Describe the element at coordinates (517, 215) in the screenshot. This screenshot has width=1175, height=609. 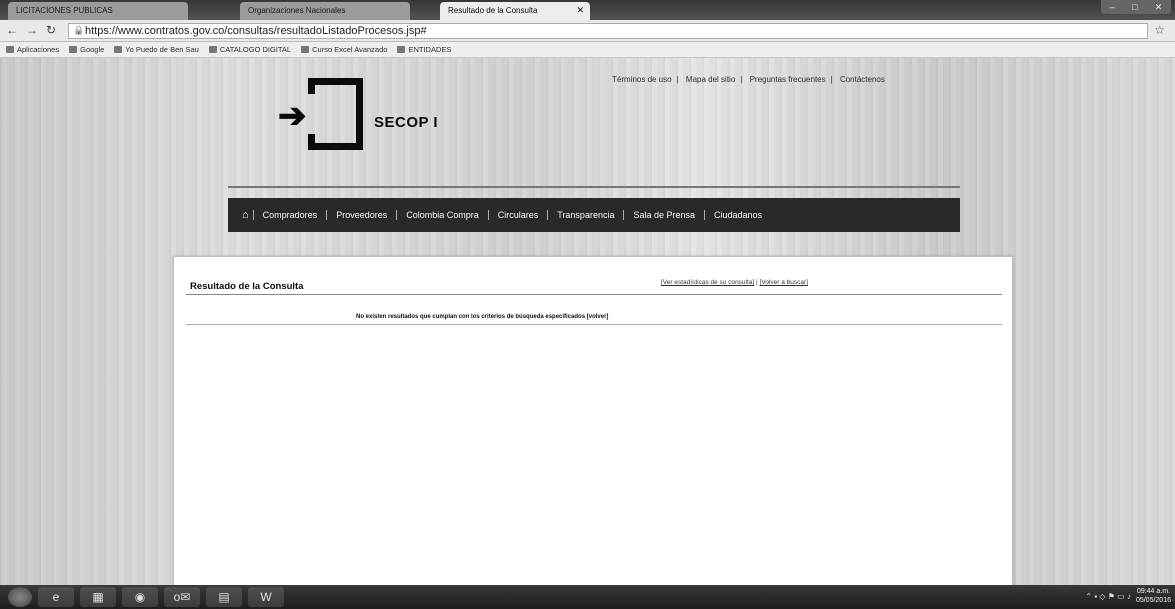
I see `nav-circulares: Circulares` at that location.